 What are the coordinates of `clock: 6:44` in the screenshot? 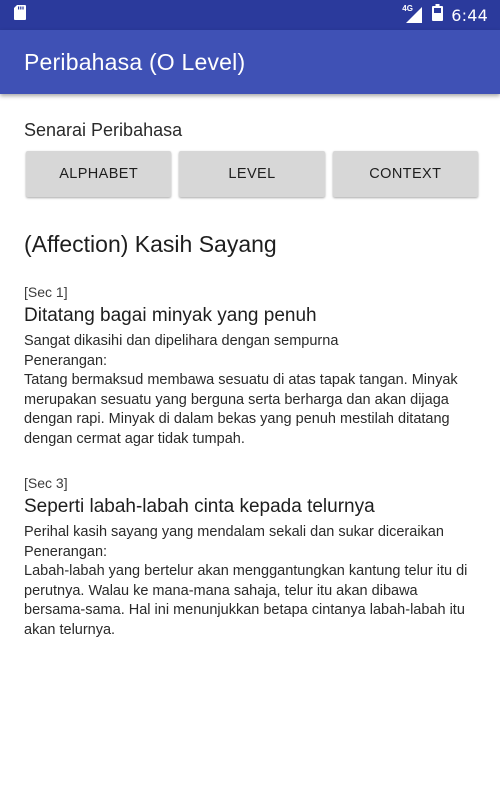 It's located at (469, 15).